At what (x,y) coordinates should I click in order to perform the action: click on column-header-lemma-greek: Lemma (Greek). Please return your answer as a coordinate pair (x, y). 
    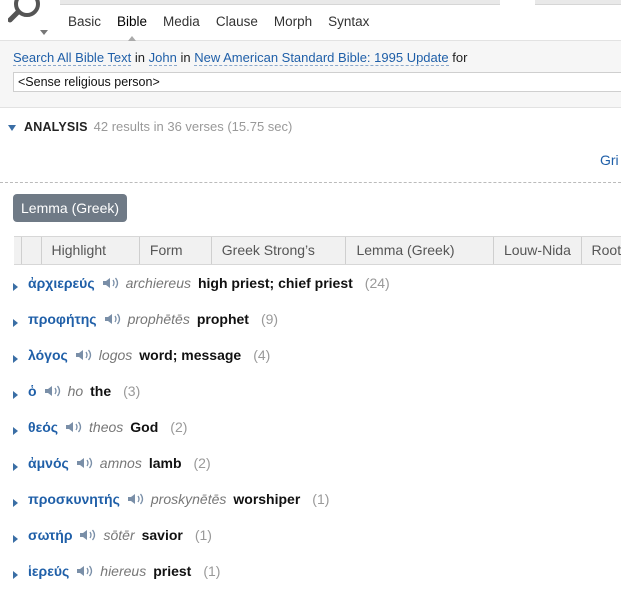
    Looking at the image, I should click on (420, 250).